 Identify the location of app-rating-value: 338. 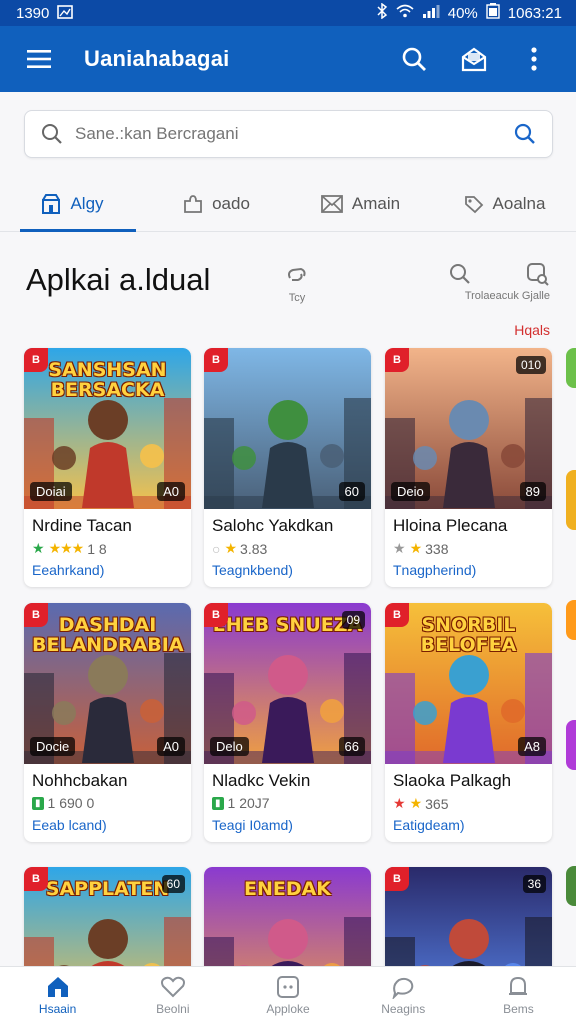
(437, 548).